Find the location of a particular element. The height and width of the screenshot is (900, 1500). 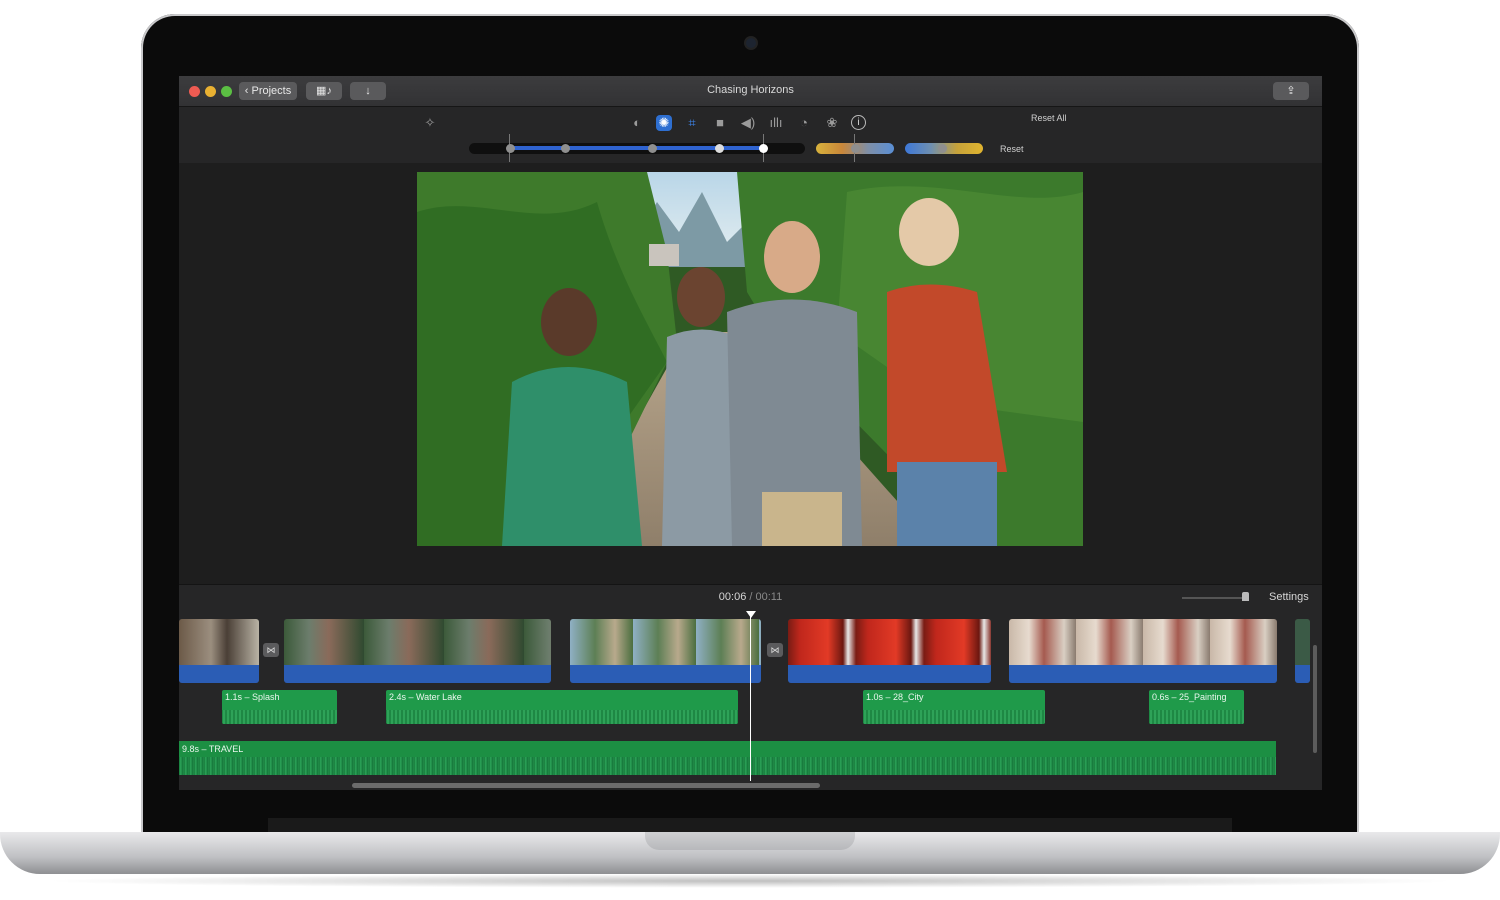

sound-effect-clip: 1.1s – Splash is located at coordinates (279, 707).